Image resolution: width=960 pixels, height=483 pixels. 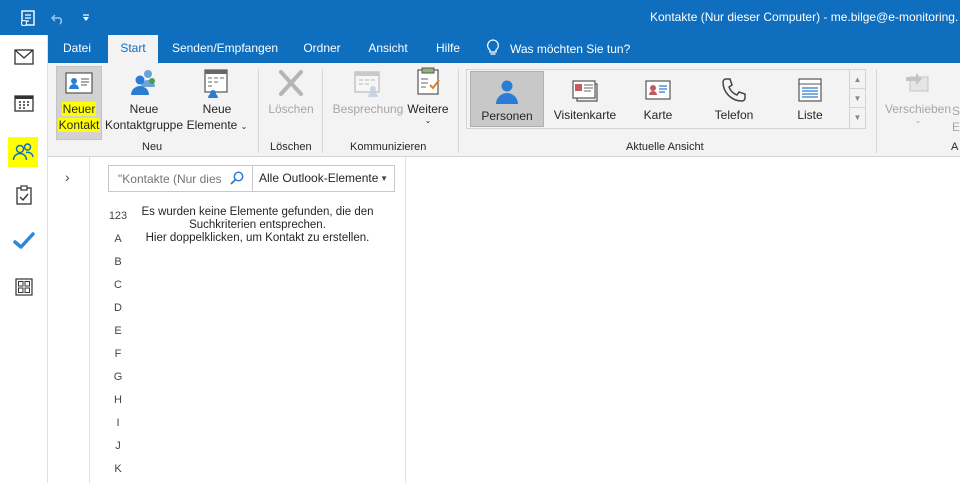 What do you see at coordinates (24, 259) in the screenshot?
I see `navigation-bar` at bounding box center [24, 259].